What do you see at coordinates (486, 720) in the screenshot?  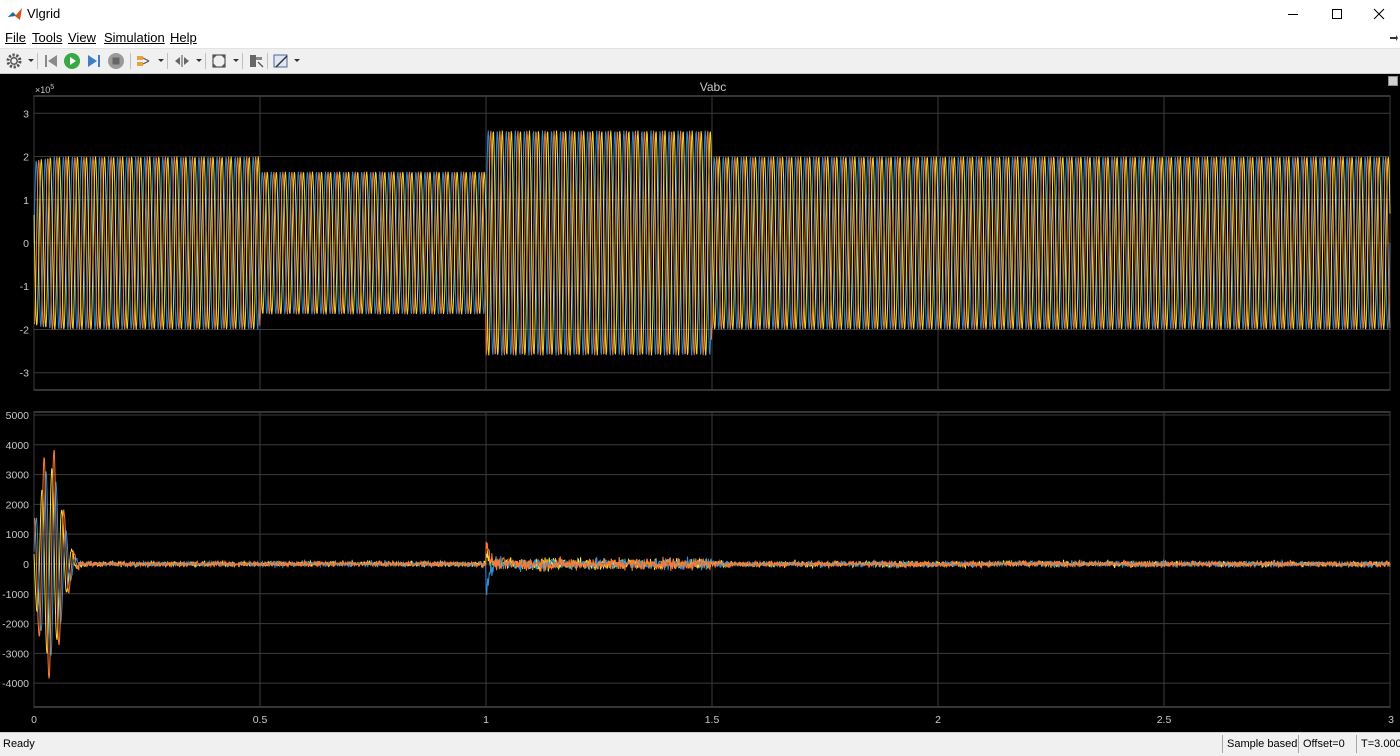 I see `x-tick-label: 1` at bounding box center [486, 720].